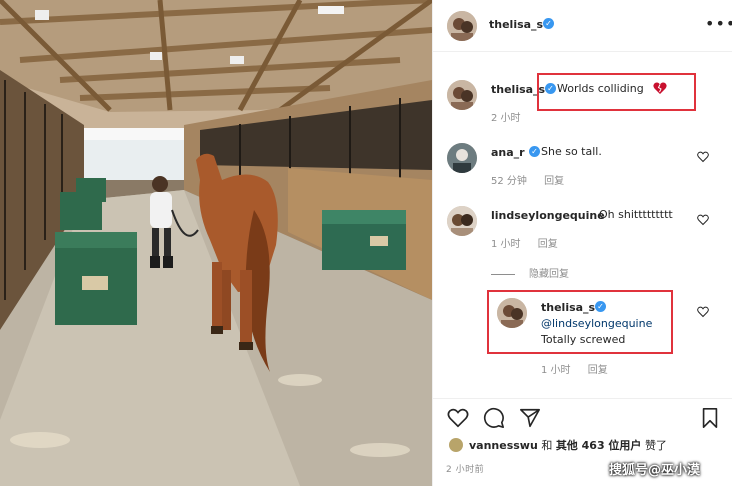 Image resolution: width=732 pixels, height=486 pixels. What do you see at coordinates (465, 470) in the screenshot?
I see `post-timestamp: 2 小时前` at bounding box center [465, 470].